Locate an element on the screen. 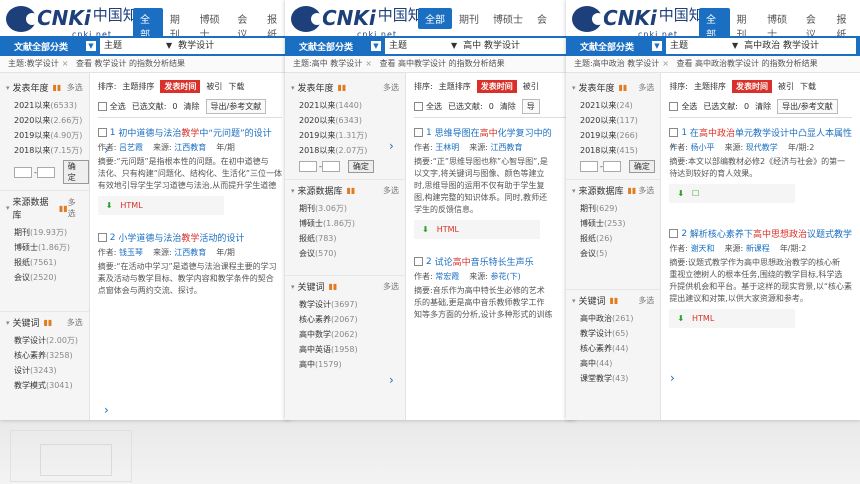 The height and width of the screenshot is (484, 860). index-analysis-link: 查看 高中政治教学设计 的指数分析结果 is located at coordinates (747, 63).